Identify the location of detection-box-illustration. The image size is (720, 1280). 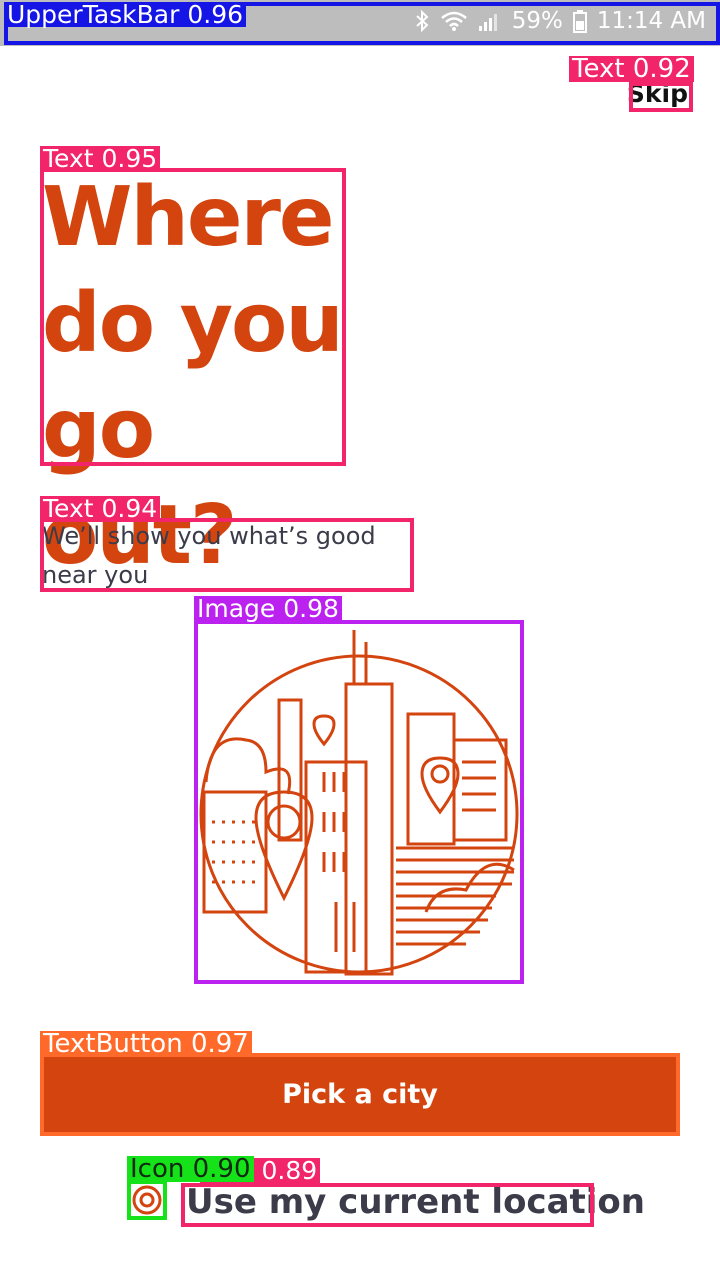
(359, 802).